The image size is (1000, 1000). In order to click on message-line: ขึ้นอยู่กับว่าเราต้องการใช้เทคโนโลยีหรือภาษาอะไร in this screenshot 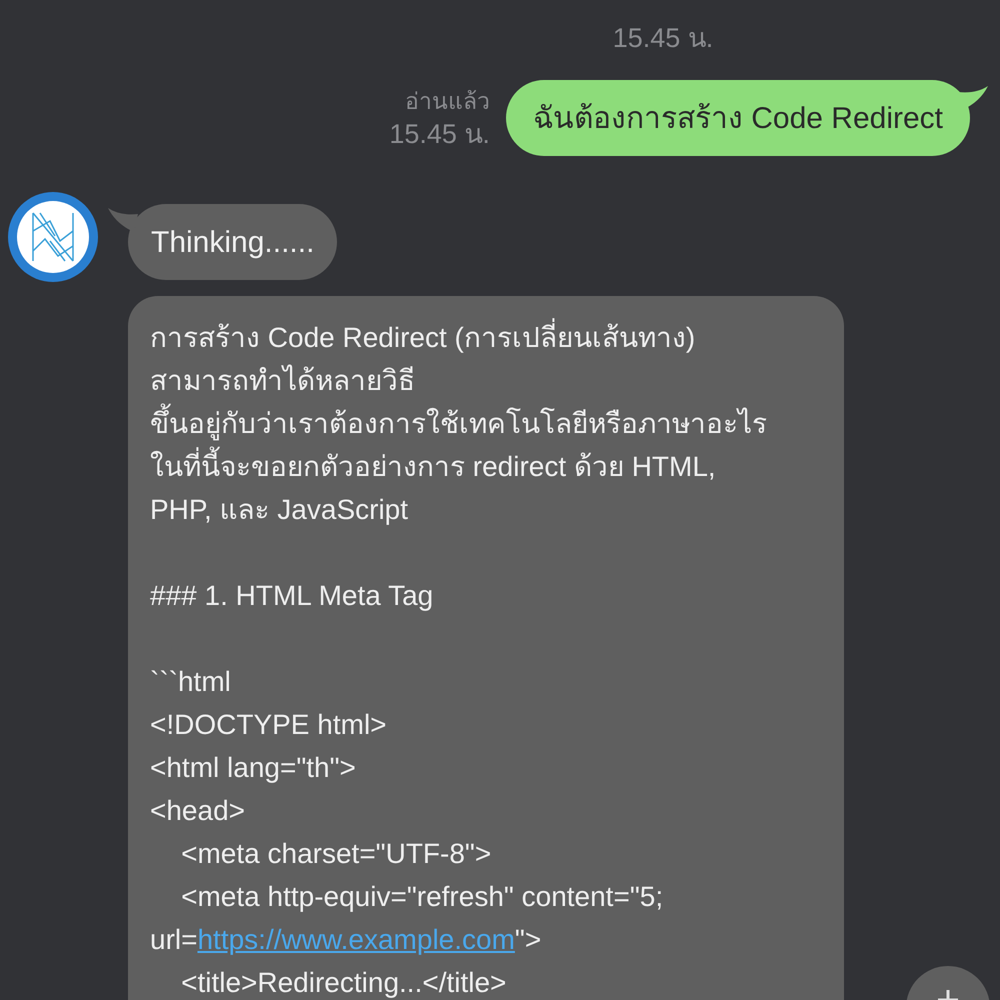, I will do `click(491, 423)`.